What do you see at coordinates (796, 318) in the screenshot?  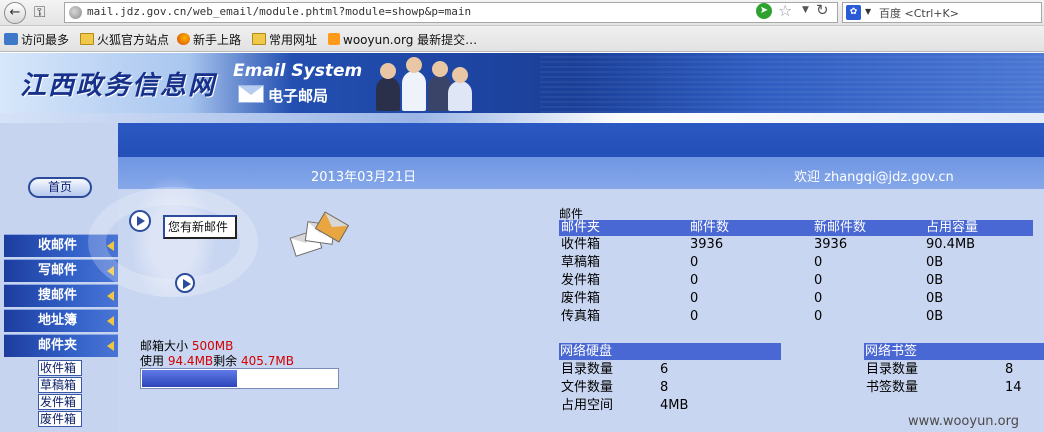 I see `folder-row-fax: 传真箱 0 0 0B` at bounding box center [796, 318].